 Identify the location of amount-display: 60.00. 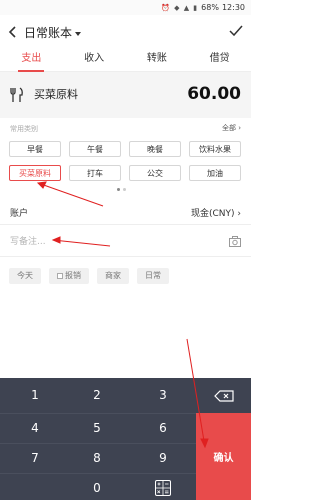
(214, 94).